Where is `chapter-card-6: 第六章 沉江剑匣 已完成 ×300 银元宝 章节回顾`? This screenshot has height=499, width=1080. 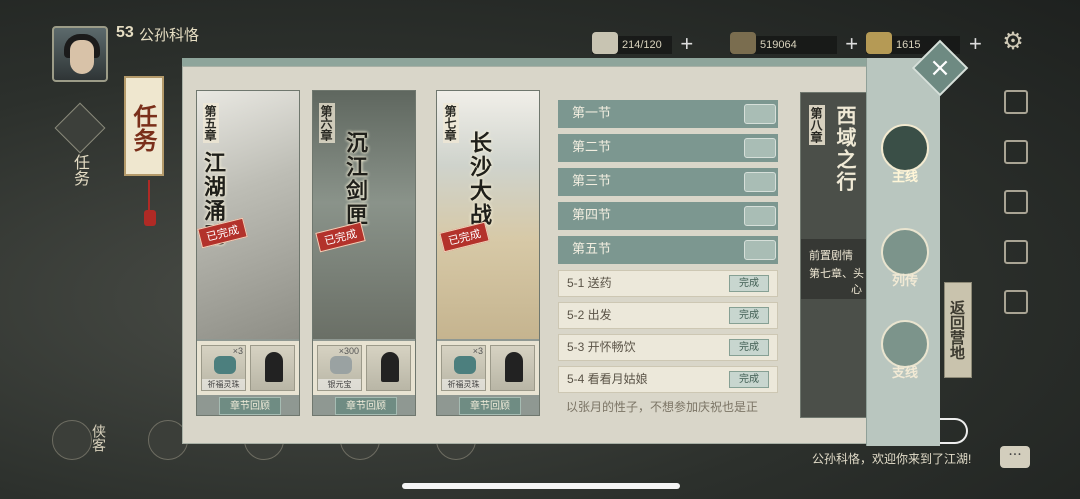 chapter-card-6: 第六章 沉江剑匣 已完成 ×300 银元宝 章节回顾 is located at coordinates (364, 253).